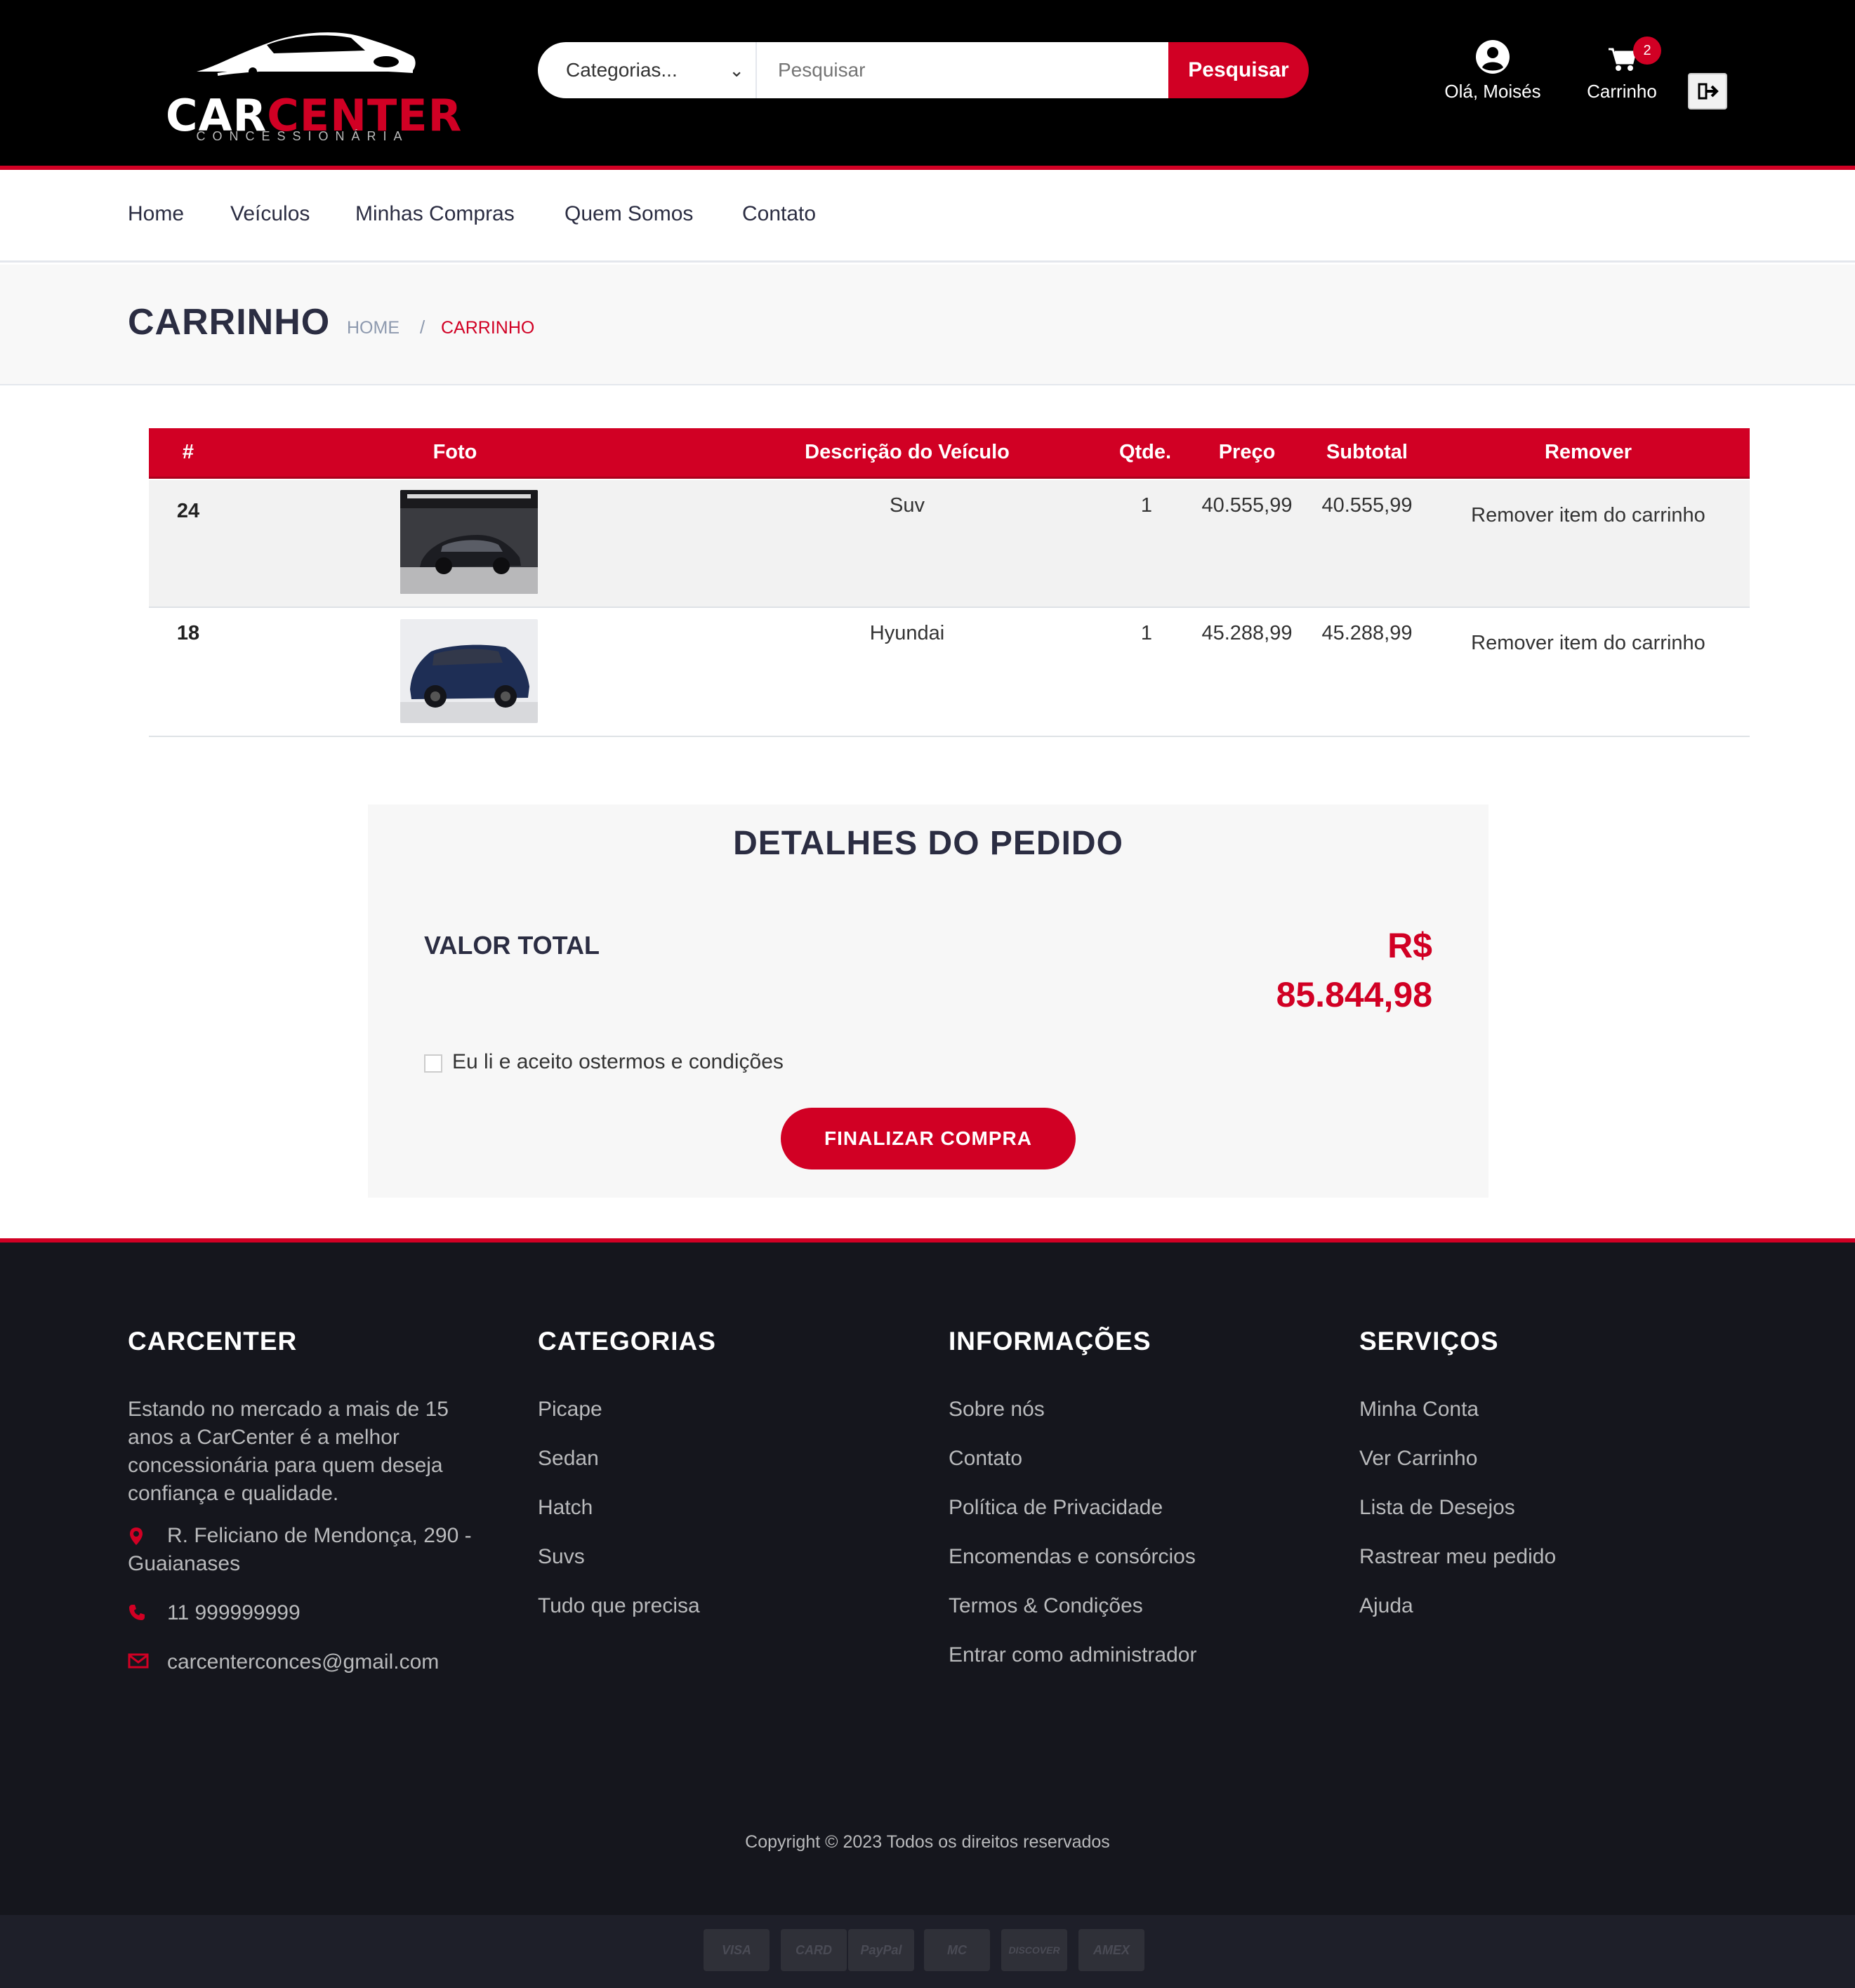  Describe the element at coordinates (313, 86) in the screenshot. I see `carcenter-logo: CARCENTER CONCESSIONÁRIA` at that location.